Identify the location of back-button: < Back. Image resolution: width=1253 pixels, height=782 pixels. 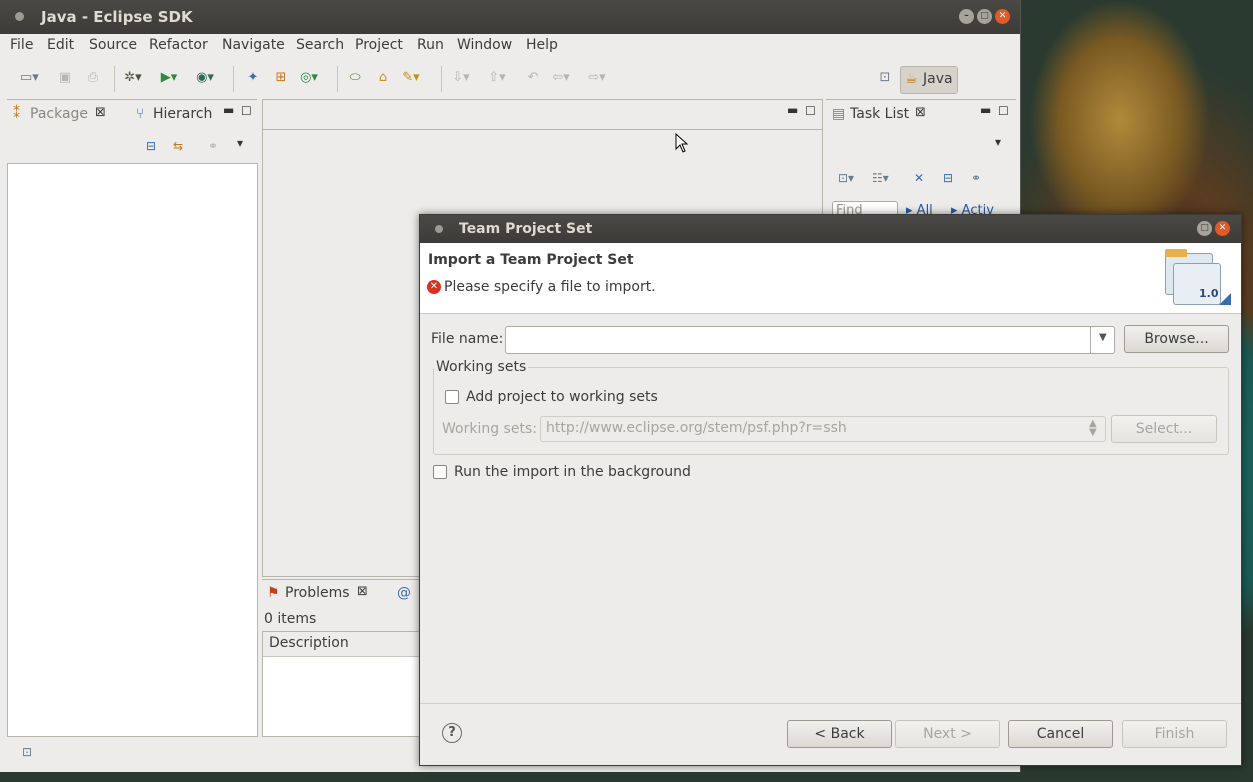
(839, 734).